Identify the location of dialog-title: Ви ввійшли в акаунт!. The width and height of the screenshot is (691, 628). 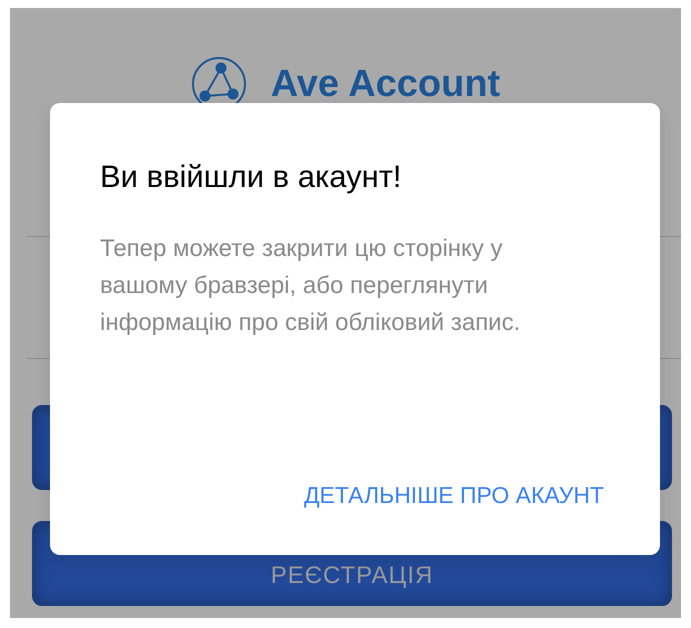
(251, 177).